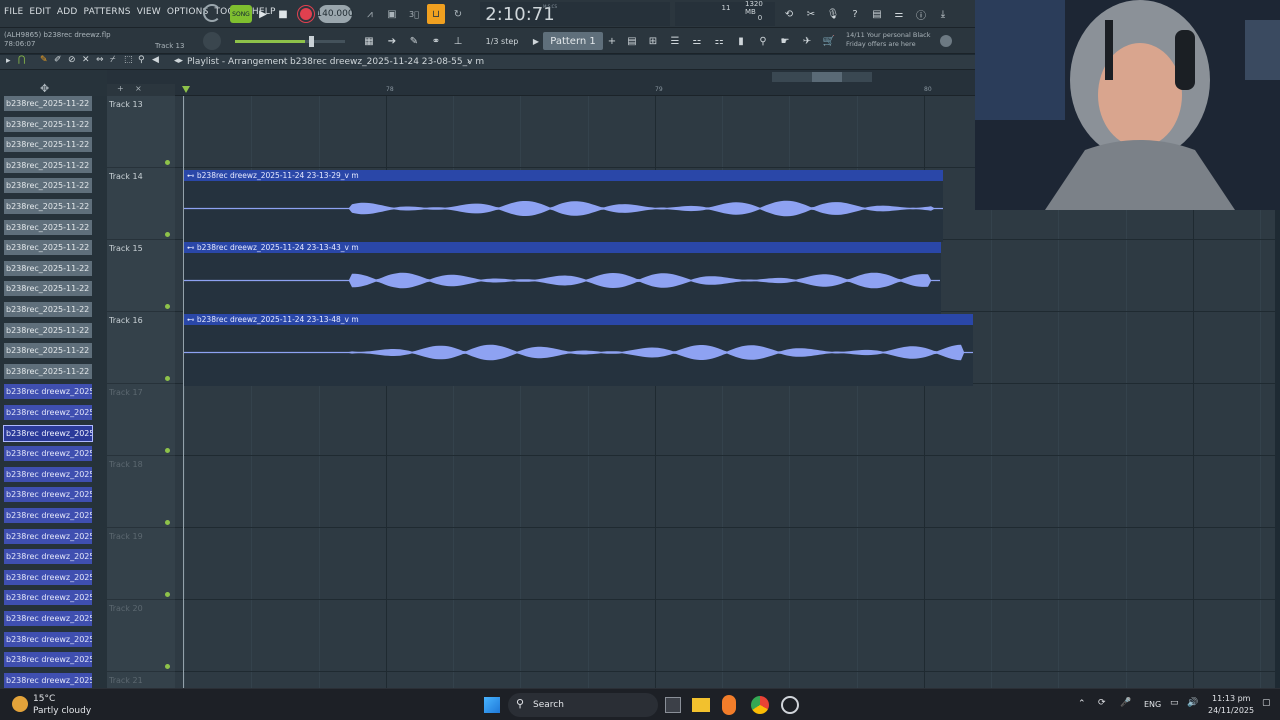 The height and width of the screenshot is (720, 1280). What do you see at coordinates (829, 41) in the screenshot?
I see `shop-icon: 🛒` at bounding box center [829, 41].